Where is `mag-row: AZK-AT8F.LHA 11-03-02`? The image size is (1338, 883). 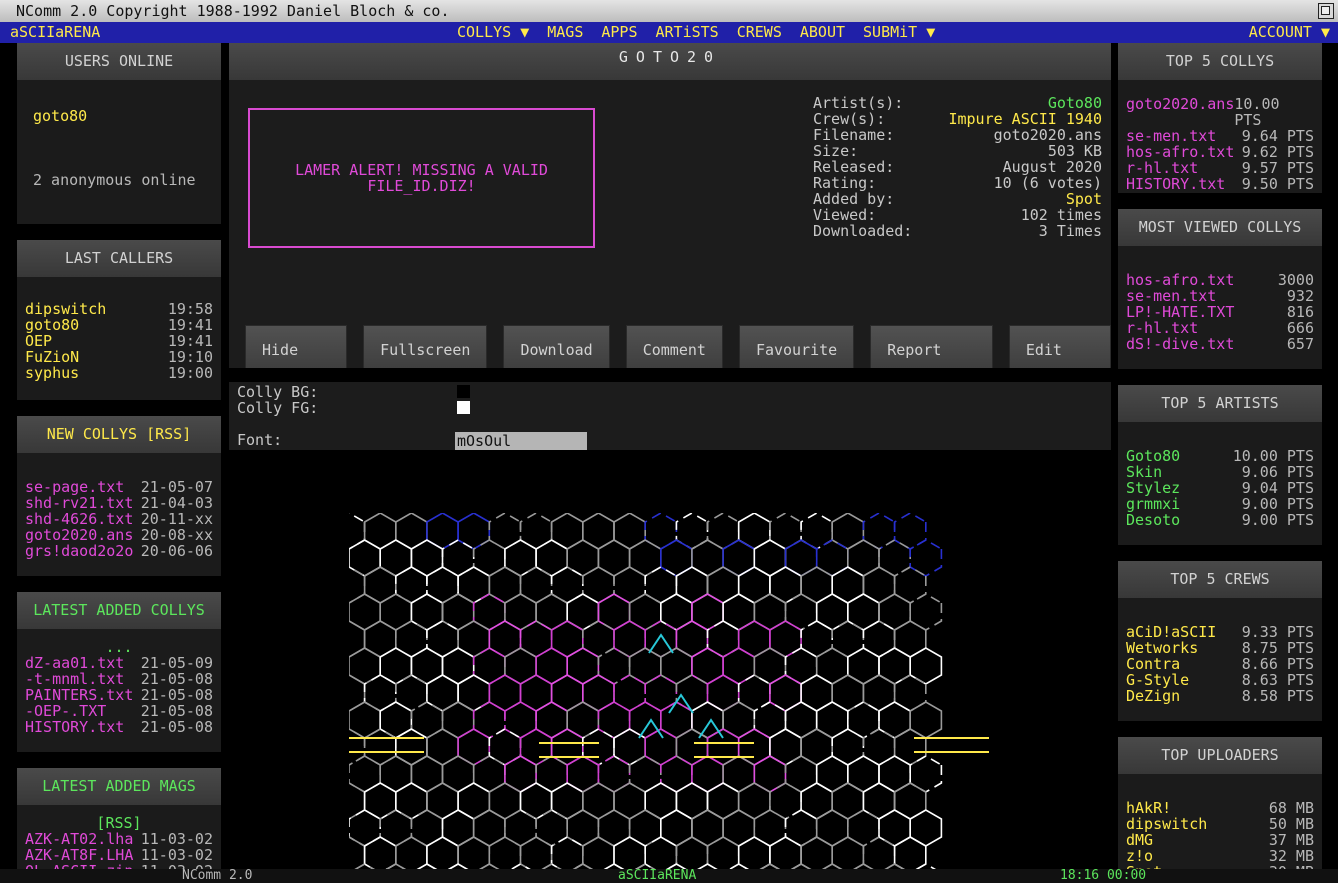 mag-row: AZK-AT8F.LHA 11-03-02 is located at coordinates (119, 855).